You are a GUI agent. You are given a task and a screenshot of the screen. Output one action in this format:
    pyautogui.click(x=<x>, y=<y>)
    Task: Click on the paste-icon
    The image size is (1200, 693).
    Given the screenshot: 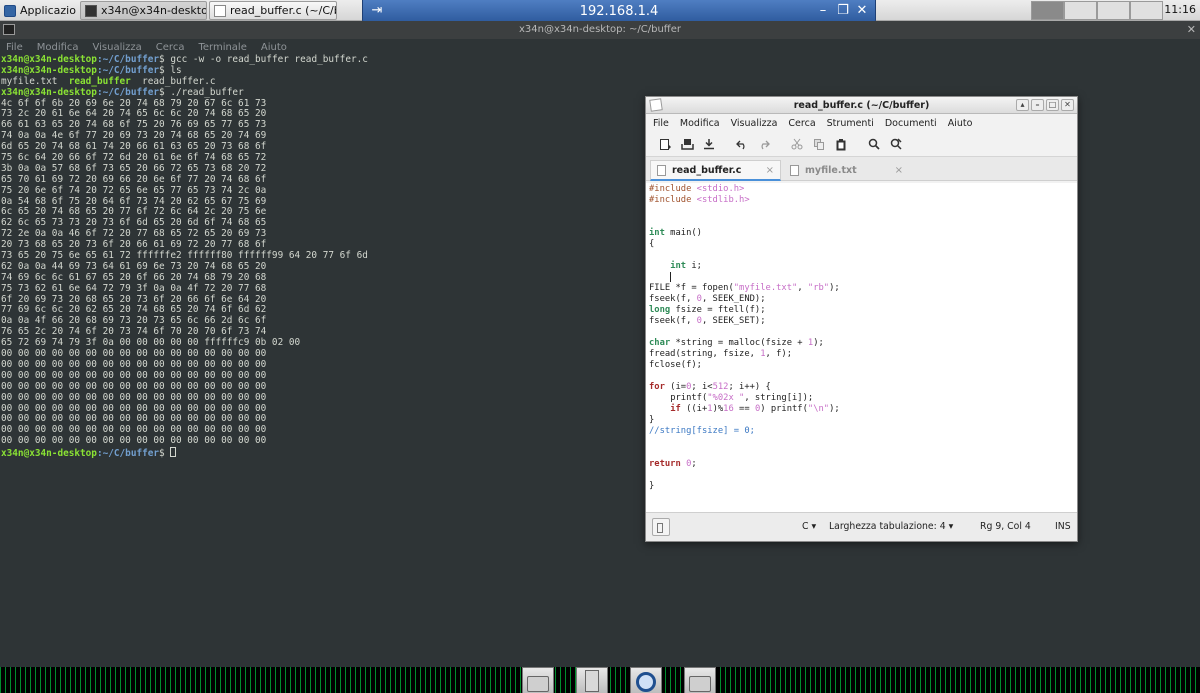 What is the action you would take?
    pyautogui.click(x=841, y=144)
    